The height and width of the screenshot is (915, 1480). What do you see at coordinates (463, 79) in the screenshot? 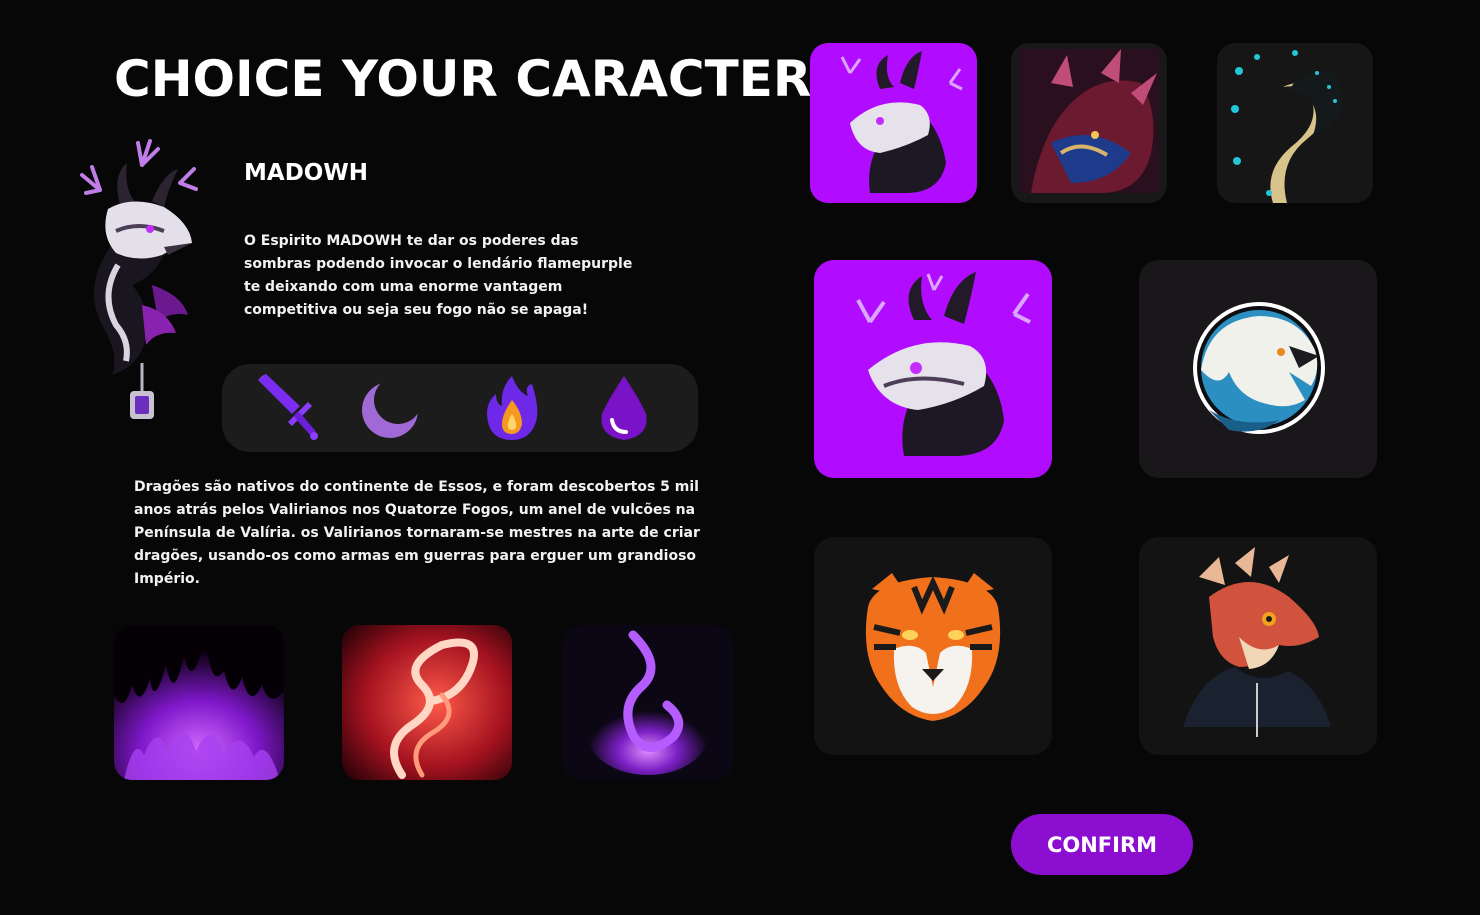
I see `page-title: CHOICE YOUR CARACTER` at bounding box center [463, 79].